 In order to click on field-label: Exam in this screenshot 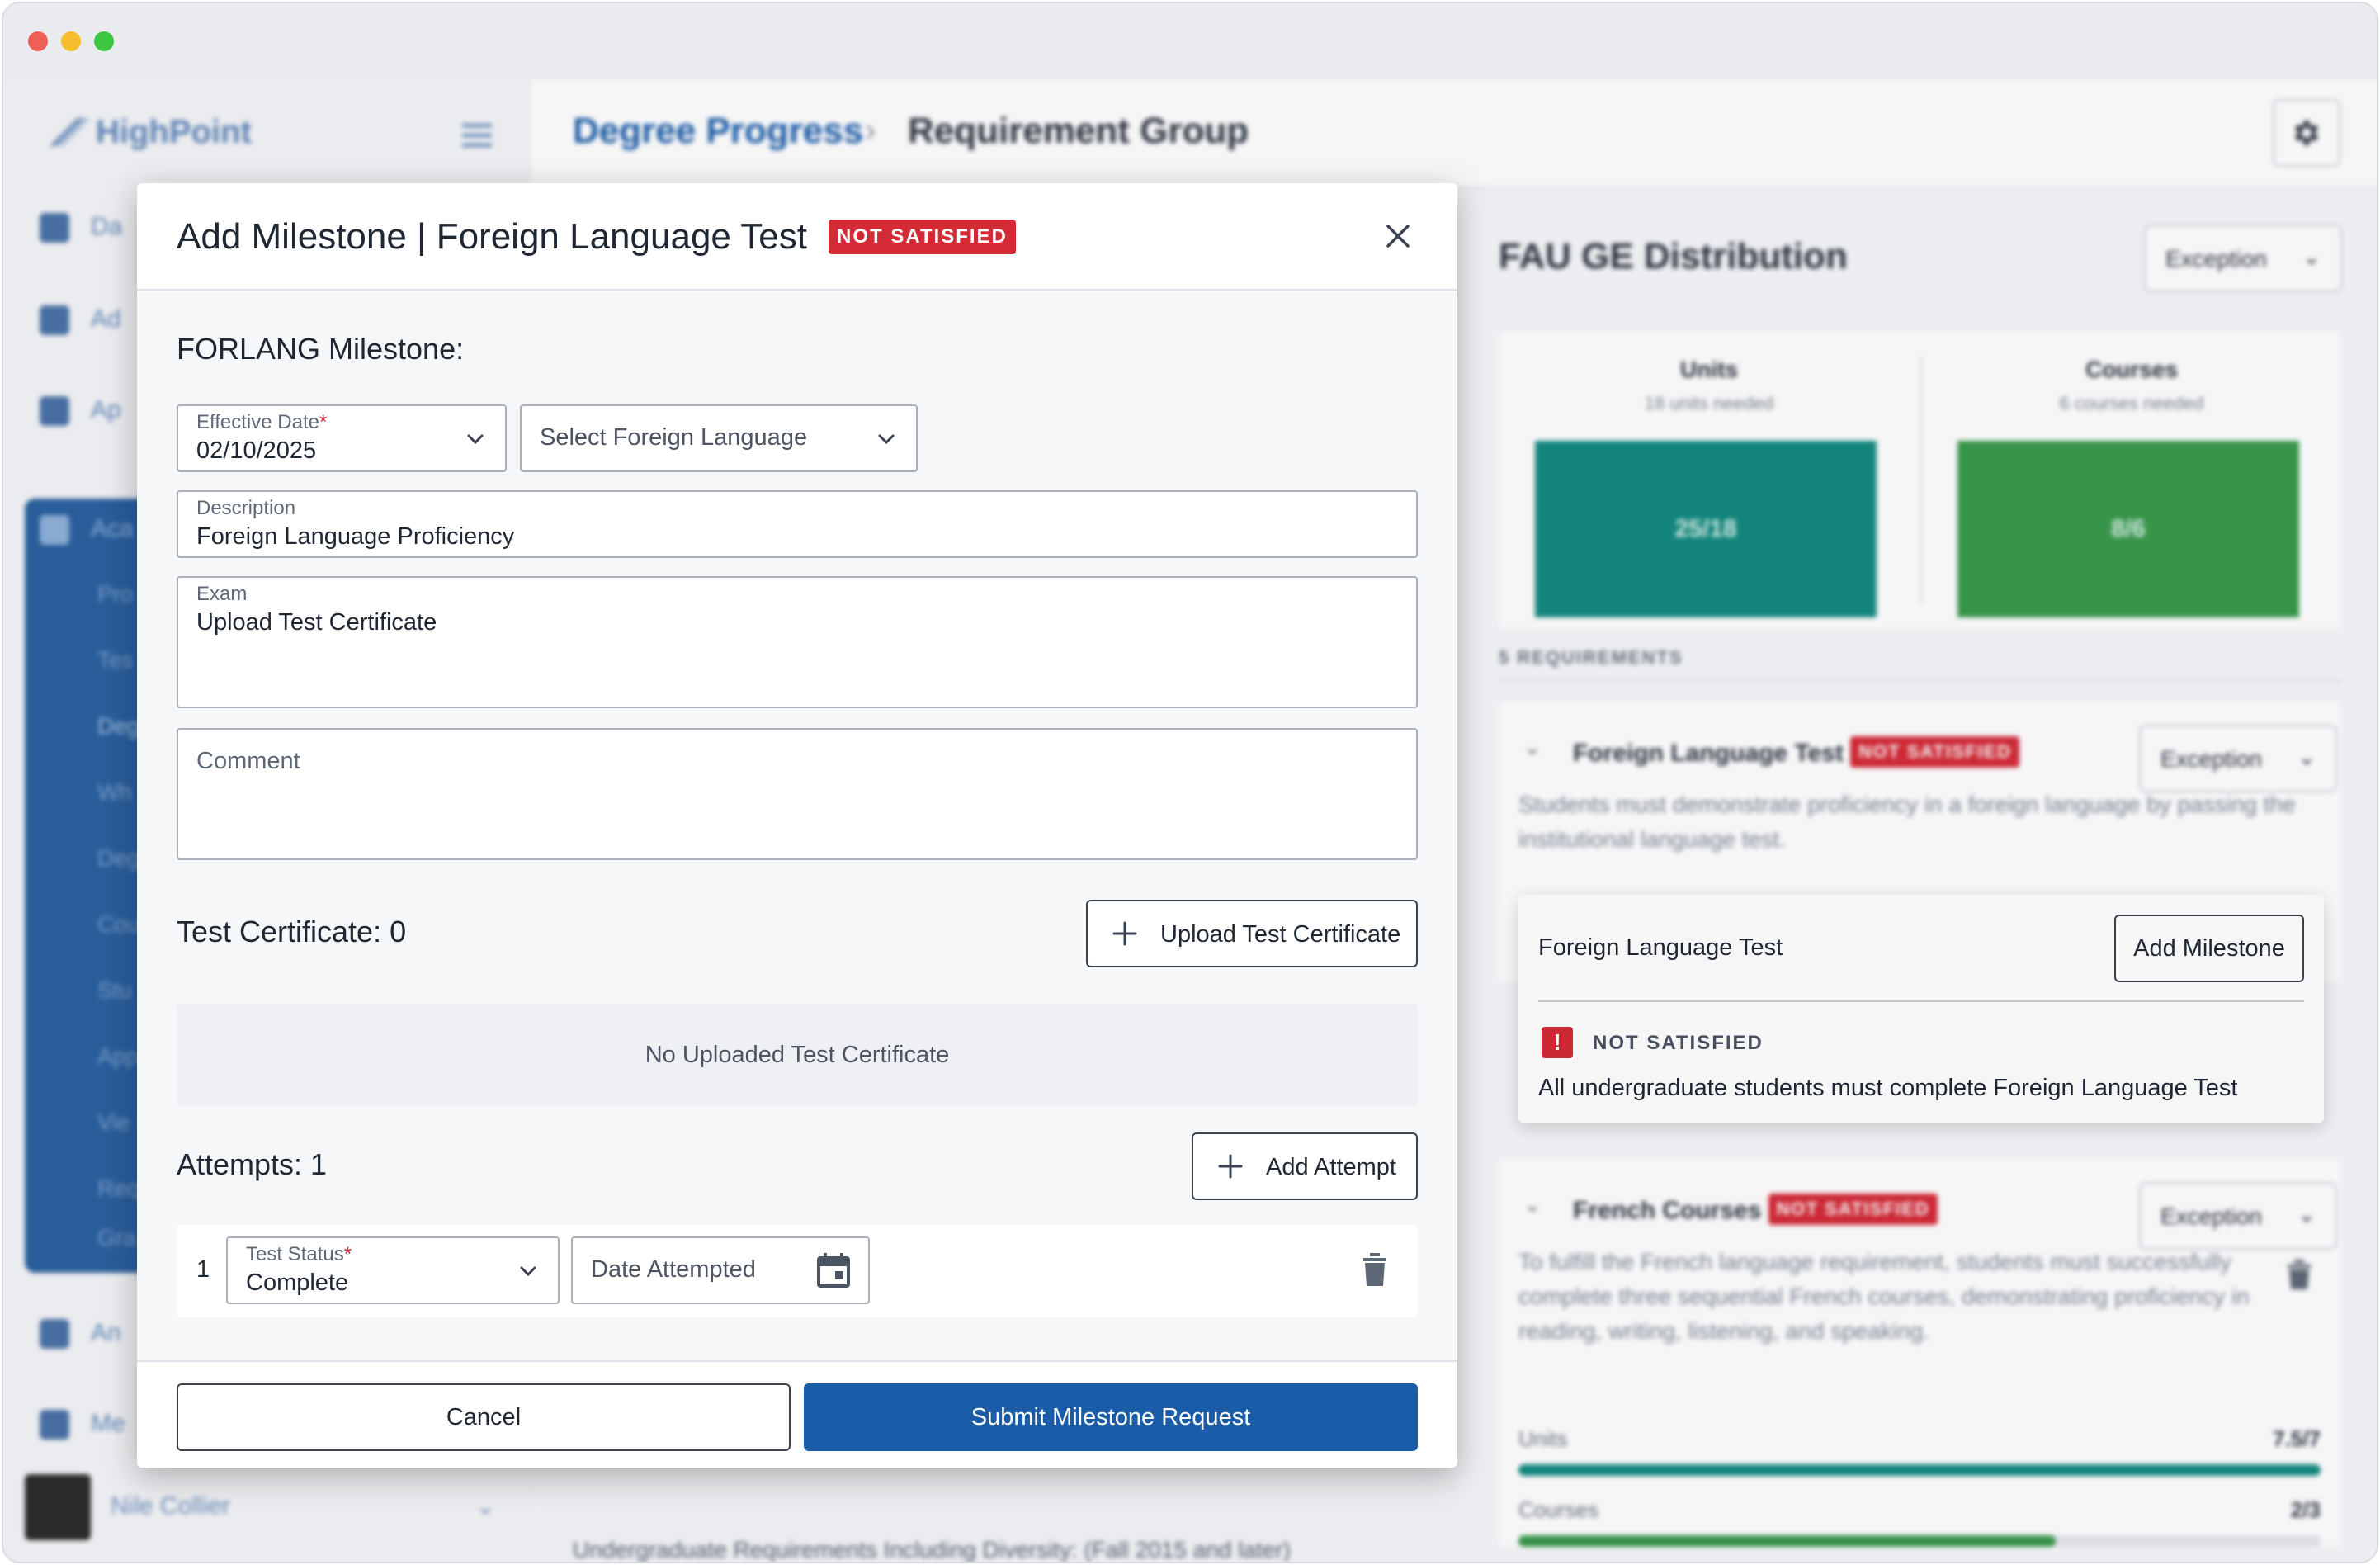, I will do `click(222, 594)`.